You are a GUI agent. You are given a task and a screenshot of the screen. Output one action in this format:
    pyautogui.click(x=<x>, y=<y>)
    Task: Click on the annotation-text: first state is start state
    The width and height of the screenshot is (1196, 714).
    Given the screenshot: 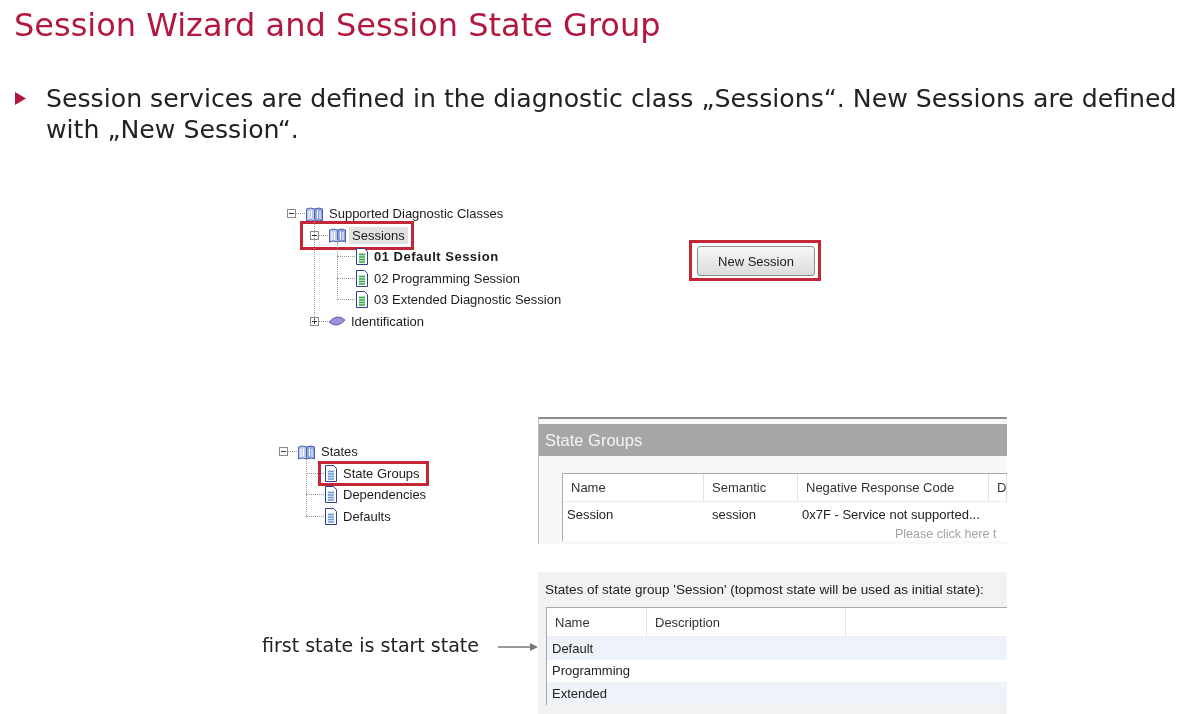 What is the action you would take?
    pyautogui.click(x=370, y=645)
    